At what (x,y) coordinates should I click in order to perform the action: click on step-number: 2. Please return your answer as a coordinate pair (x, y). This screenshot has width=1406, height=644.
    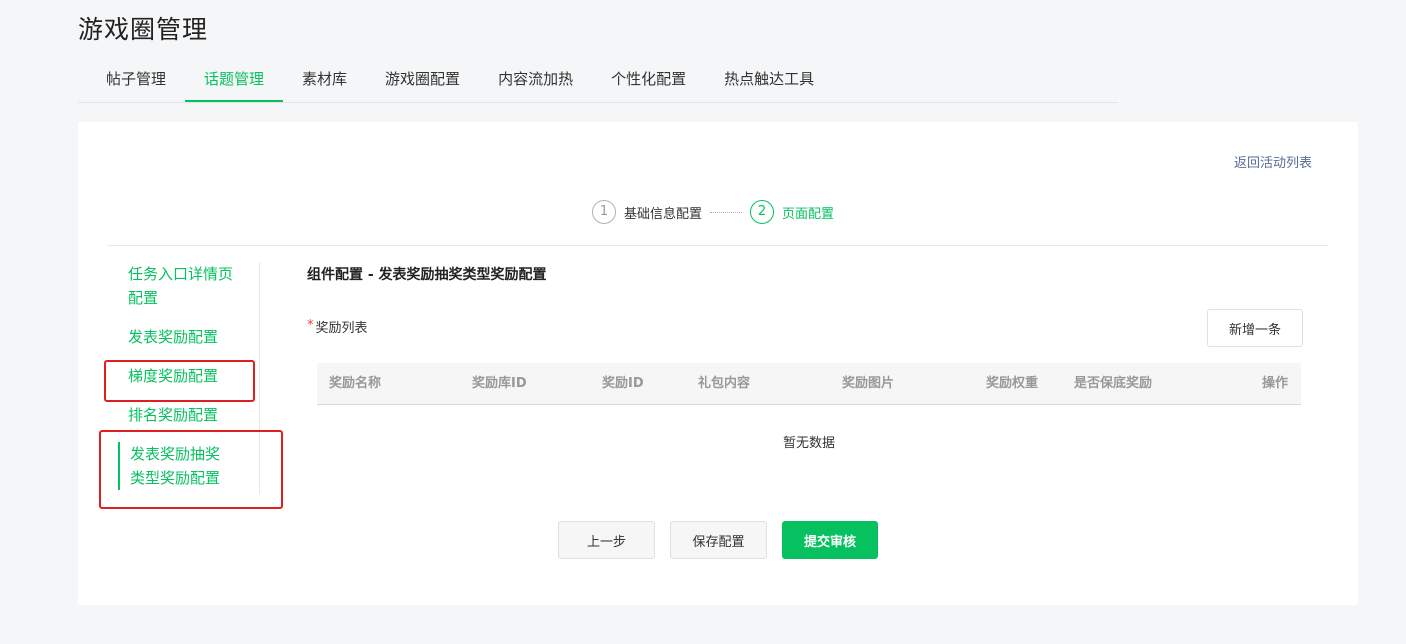
    Looking at the image, I should click on (762, 212).